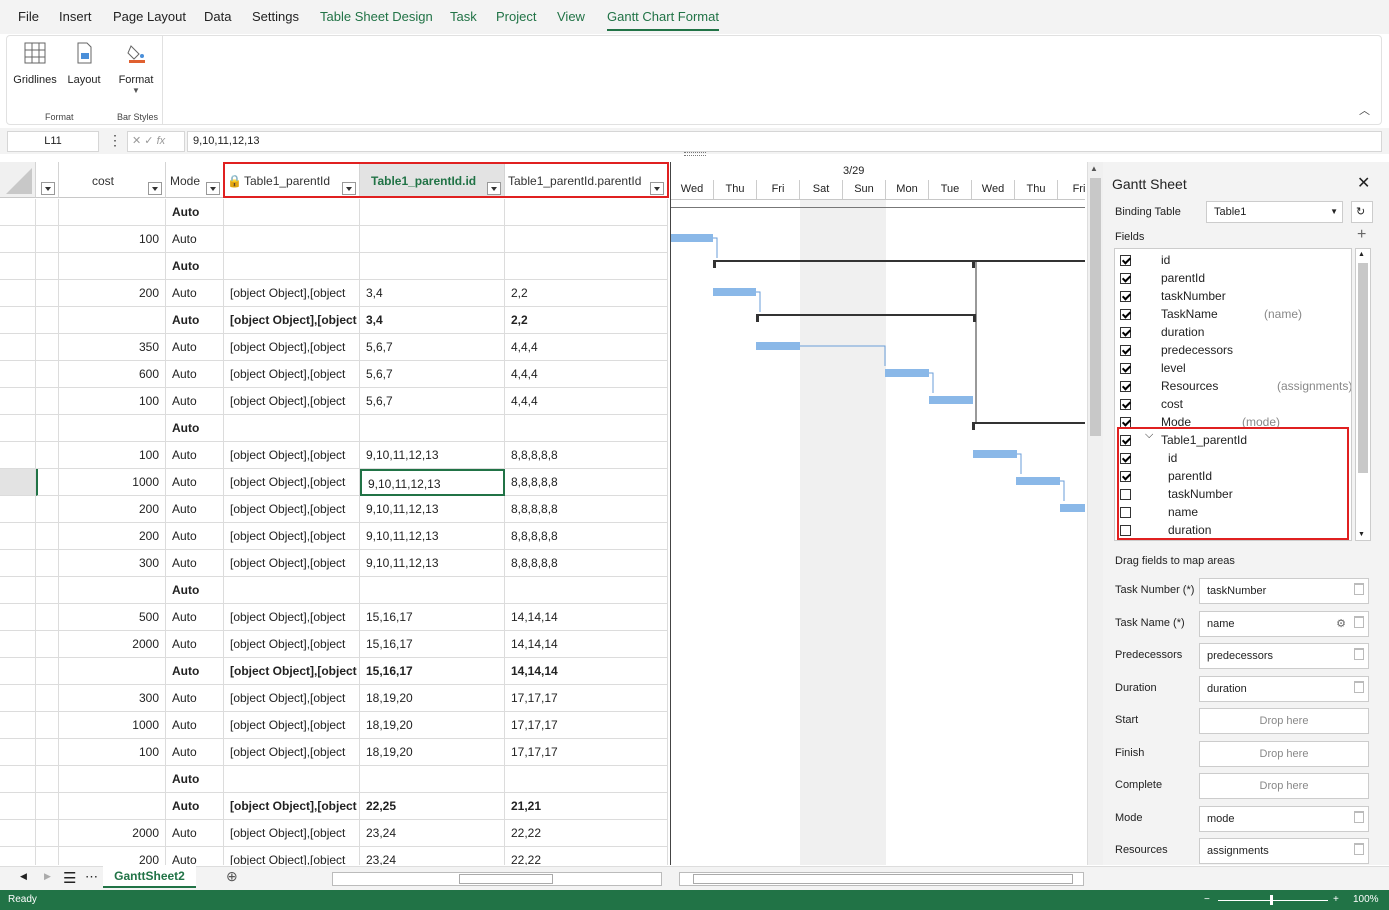  What do you see at coordinates (112, 563) in the screenshot?
I see `cost-cell: 300` at bounding box center [112, 563].